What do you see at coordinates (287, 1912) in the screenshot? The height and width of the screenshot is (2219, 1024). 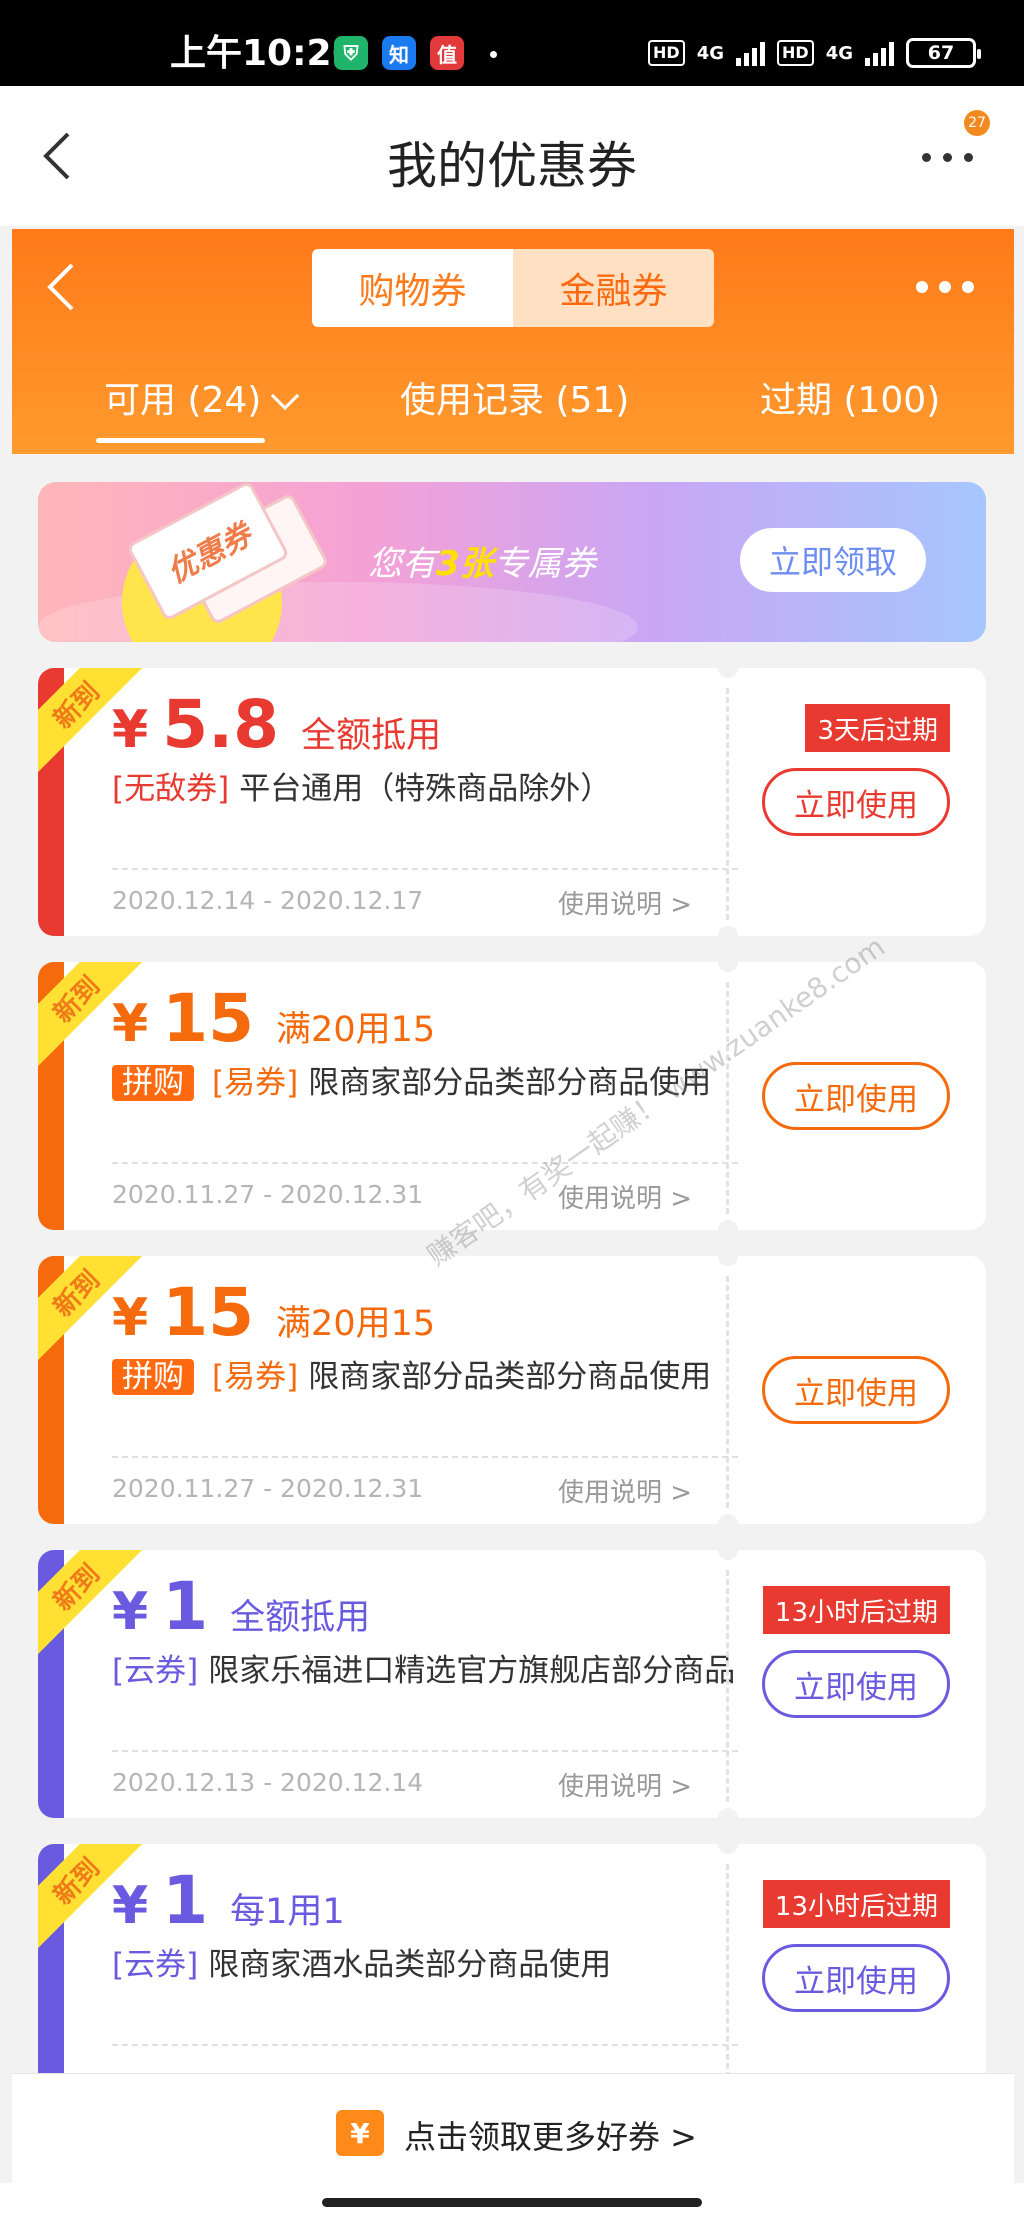 I see `coupon-condition: 每1用1` at bounding box center [287, 1912].